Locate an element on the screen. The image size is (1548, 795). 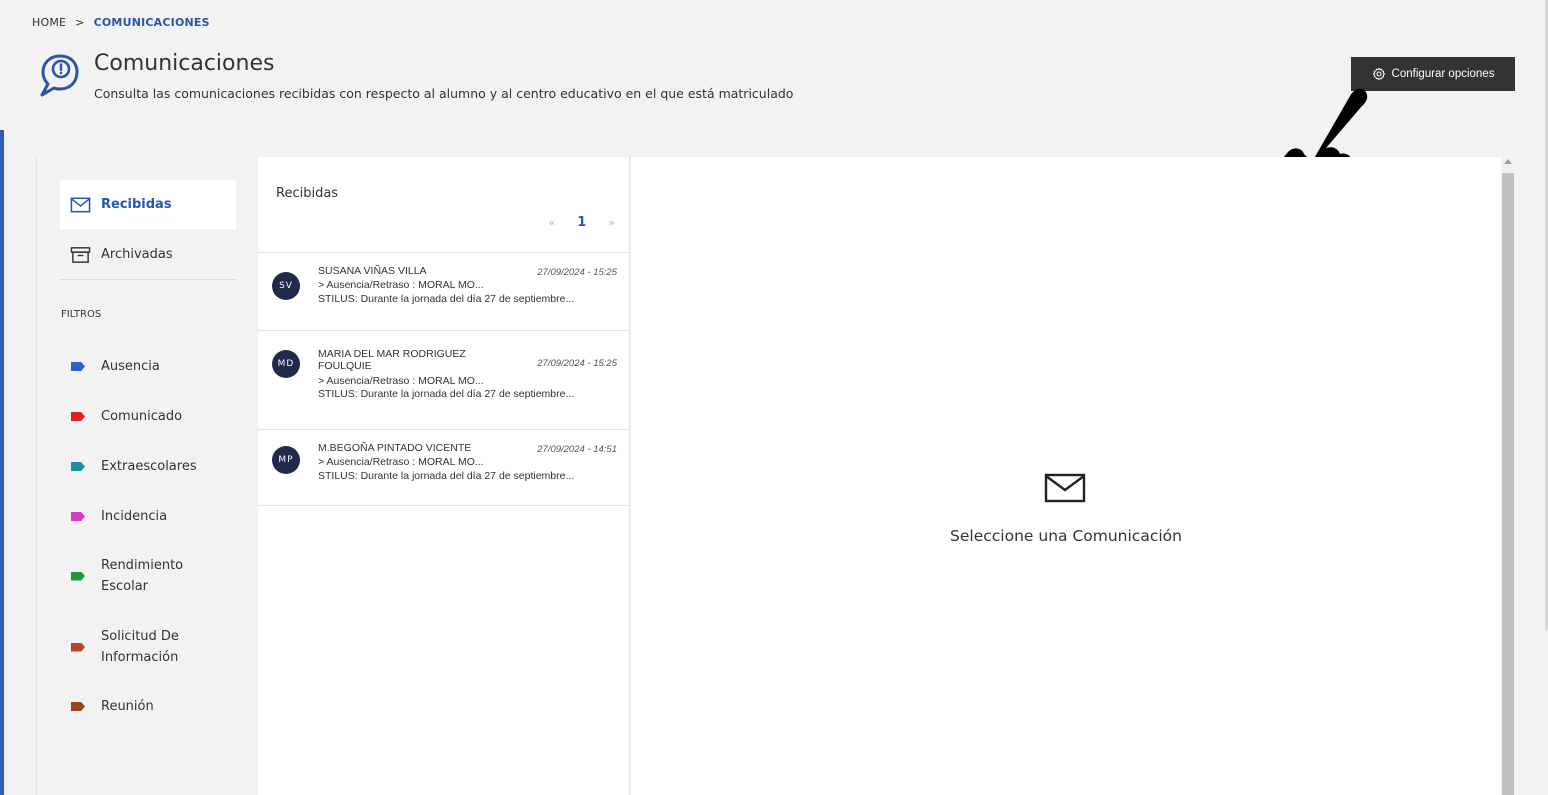
pager-page: 1 is located at coordinates (581, 222).